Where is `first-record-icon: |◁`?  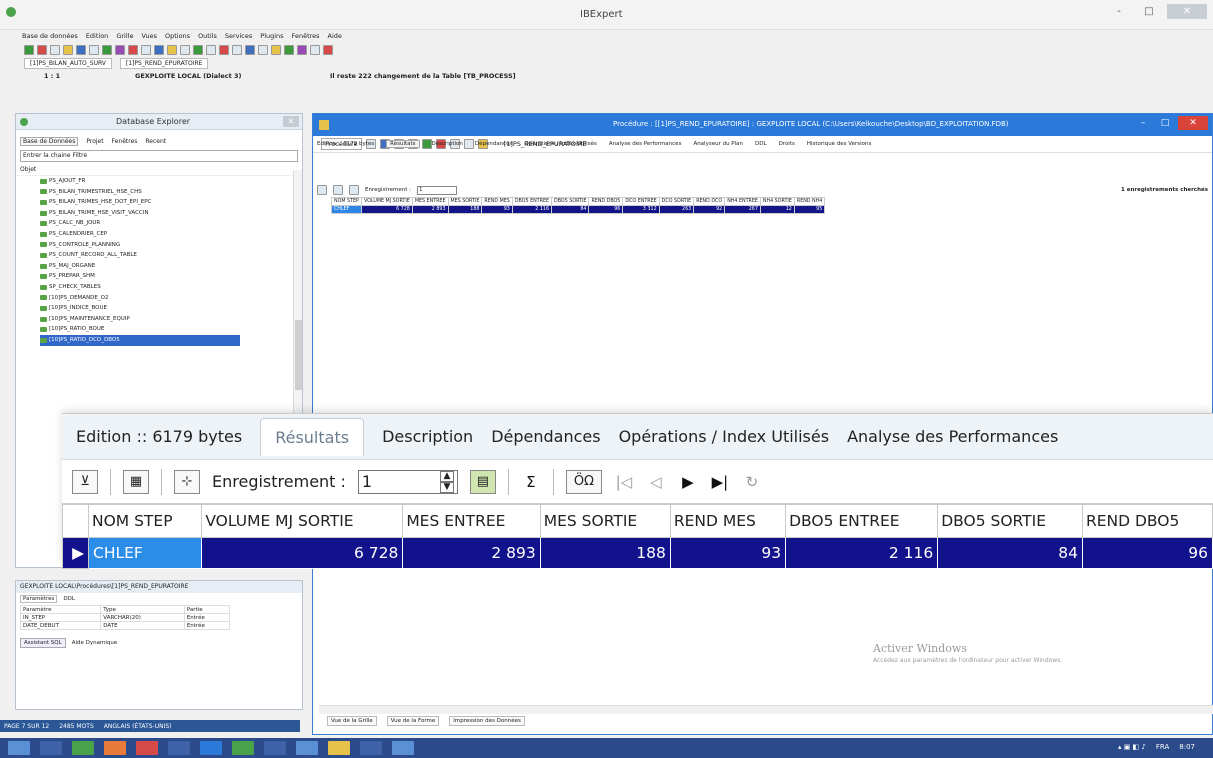 first-record-icon: |◁ is located at coordinates (624, 482).